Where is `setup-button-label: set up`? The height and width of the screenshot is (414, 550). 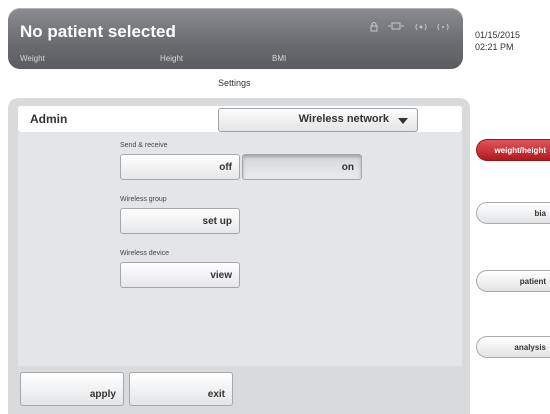
setup-button-label: set up is located at coordinates (217, 221).